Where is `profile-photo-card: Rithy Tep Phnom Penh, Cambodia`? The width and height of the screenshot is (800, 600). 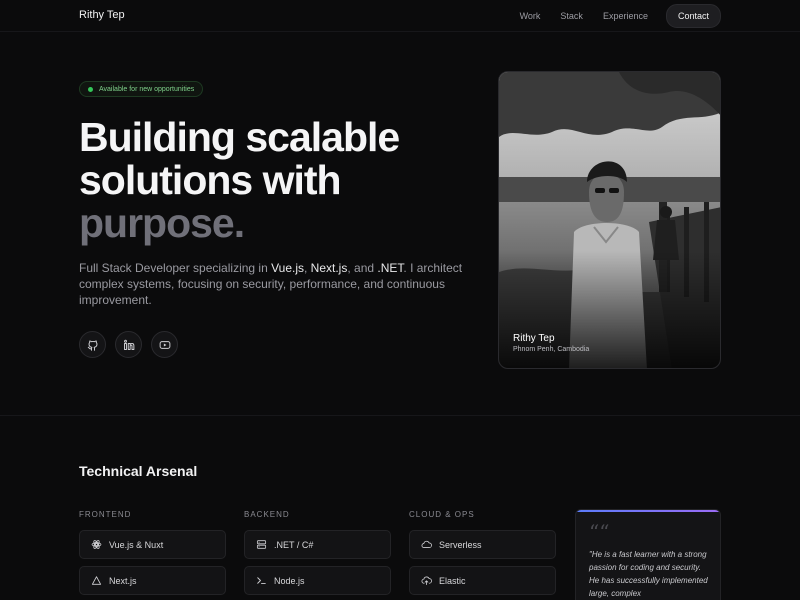
profile-photo-card: Rithy Tep Phnom Penh, Cambodia is located at coordinates (609, 220).